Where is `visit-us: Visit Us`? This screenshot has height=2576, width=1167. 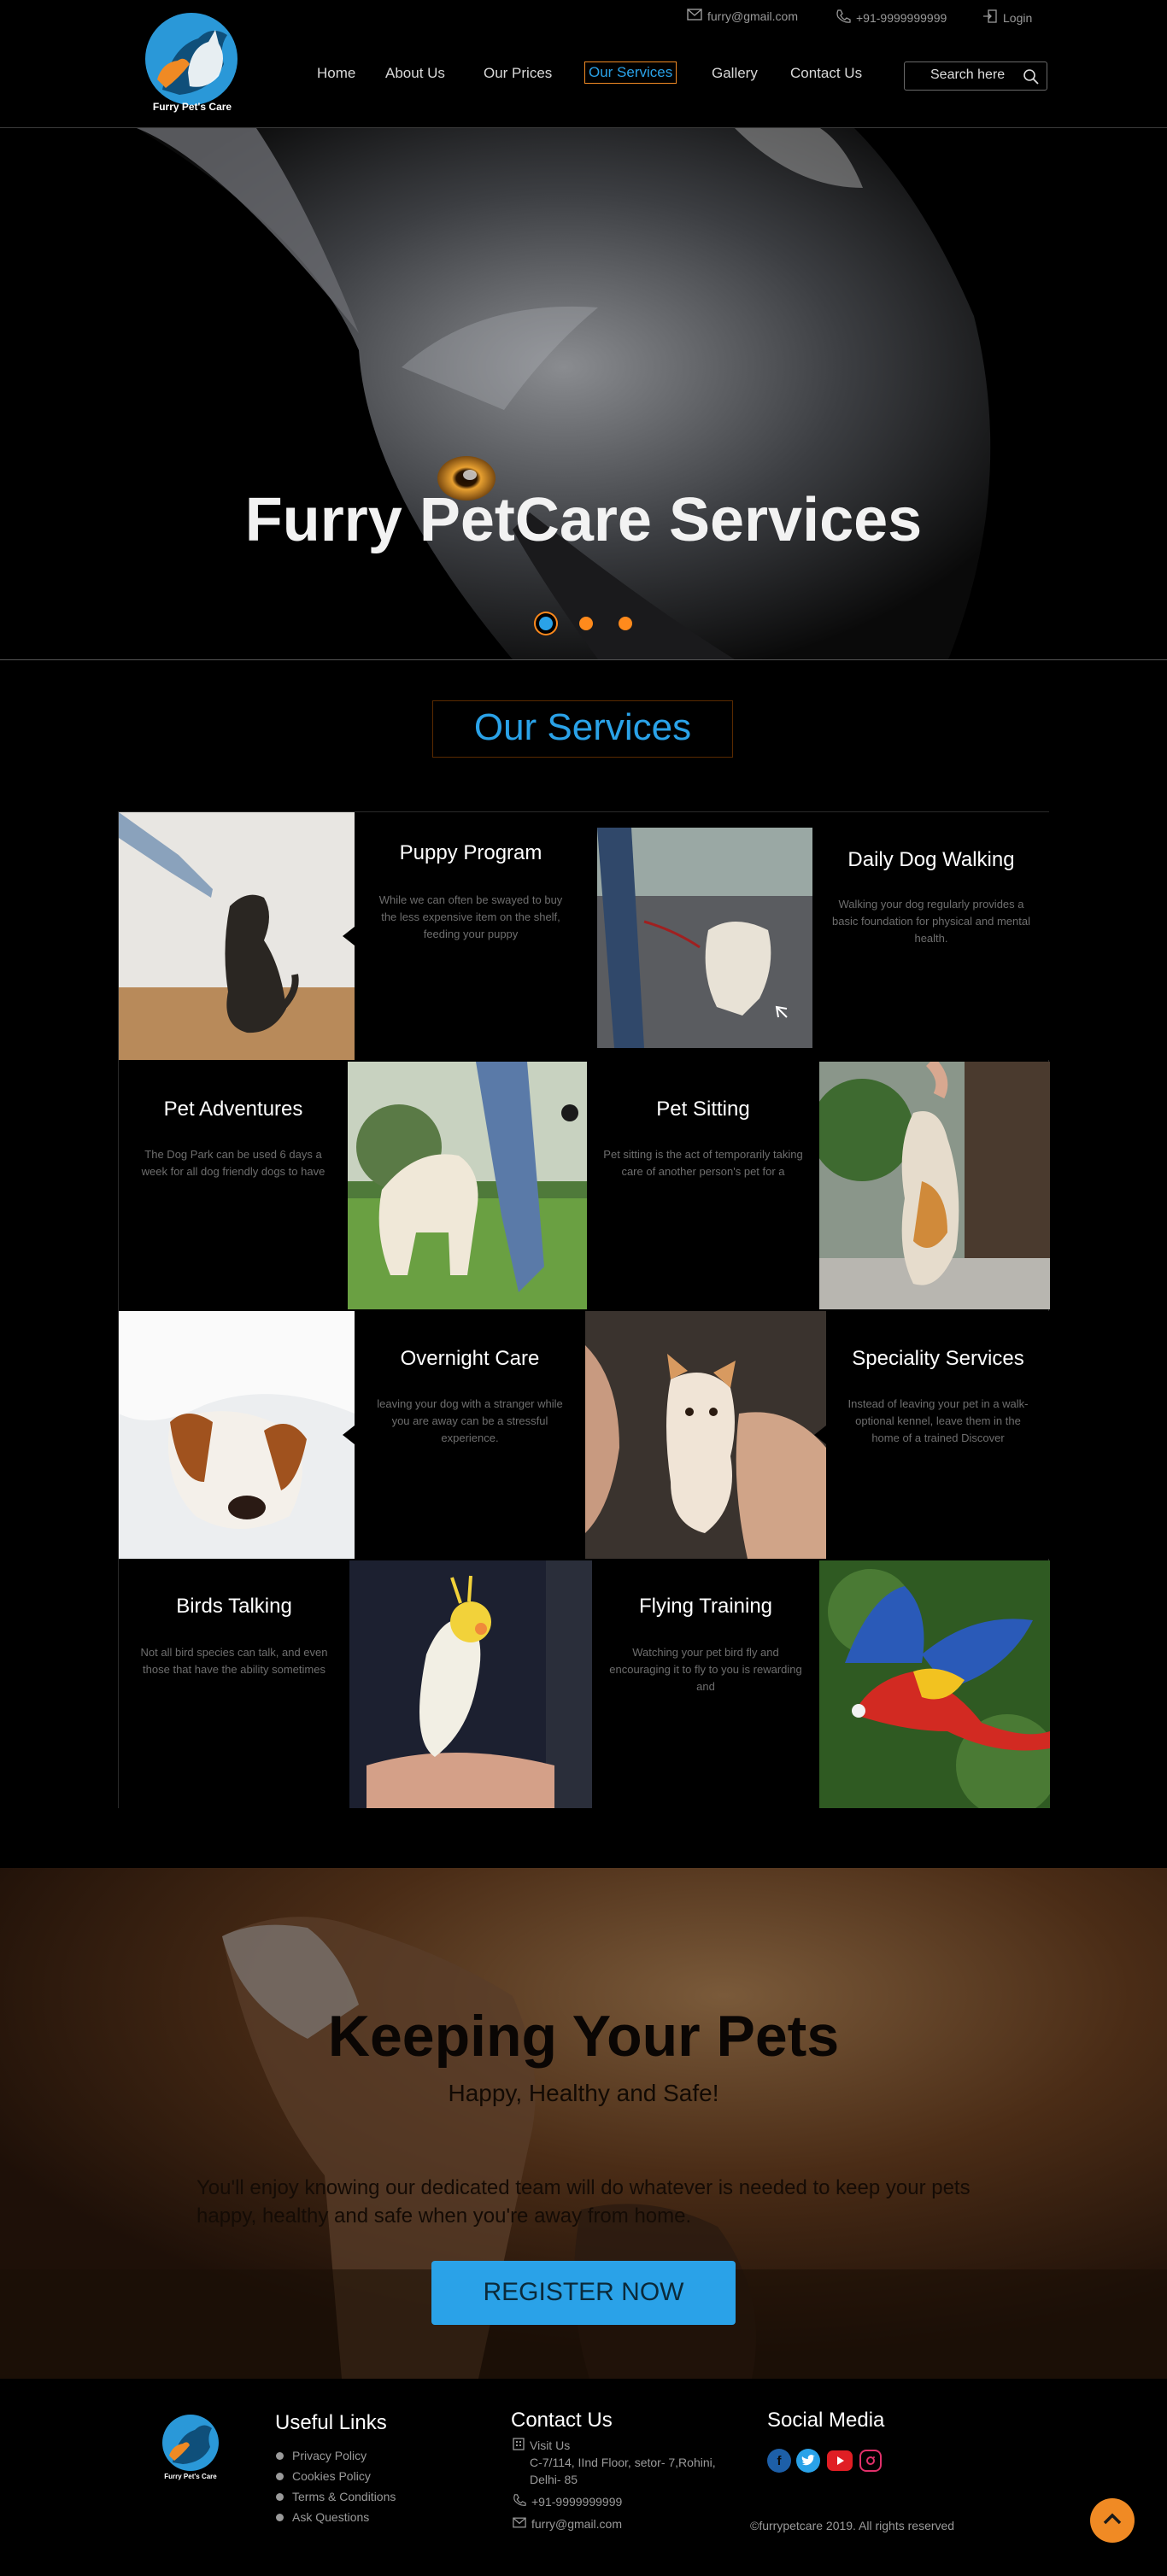 visit-us: Visit Us is located at coordinates (541, 2446).